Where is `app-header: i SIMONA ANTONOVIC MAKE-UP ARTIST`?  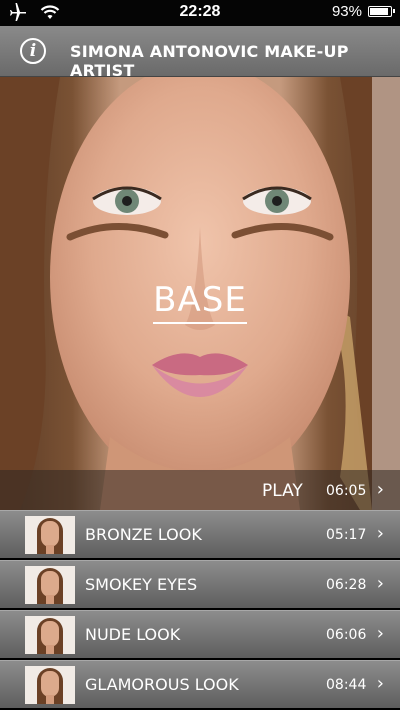 app-header: i SIMONA ANTONOVIC MAKE-UP ARTIST is located at coordinates (200, 53).